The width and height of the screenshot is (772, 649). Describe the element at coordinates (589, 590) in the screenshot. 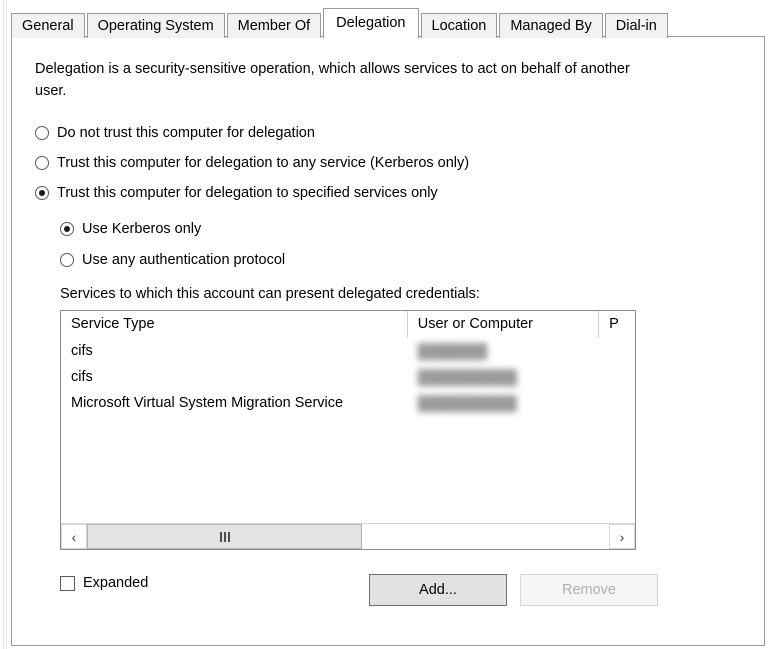

I see `remove-button: Remove` at that location.